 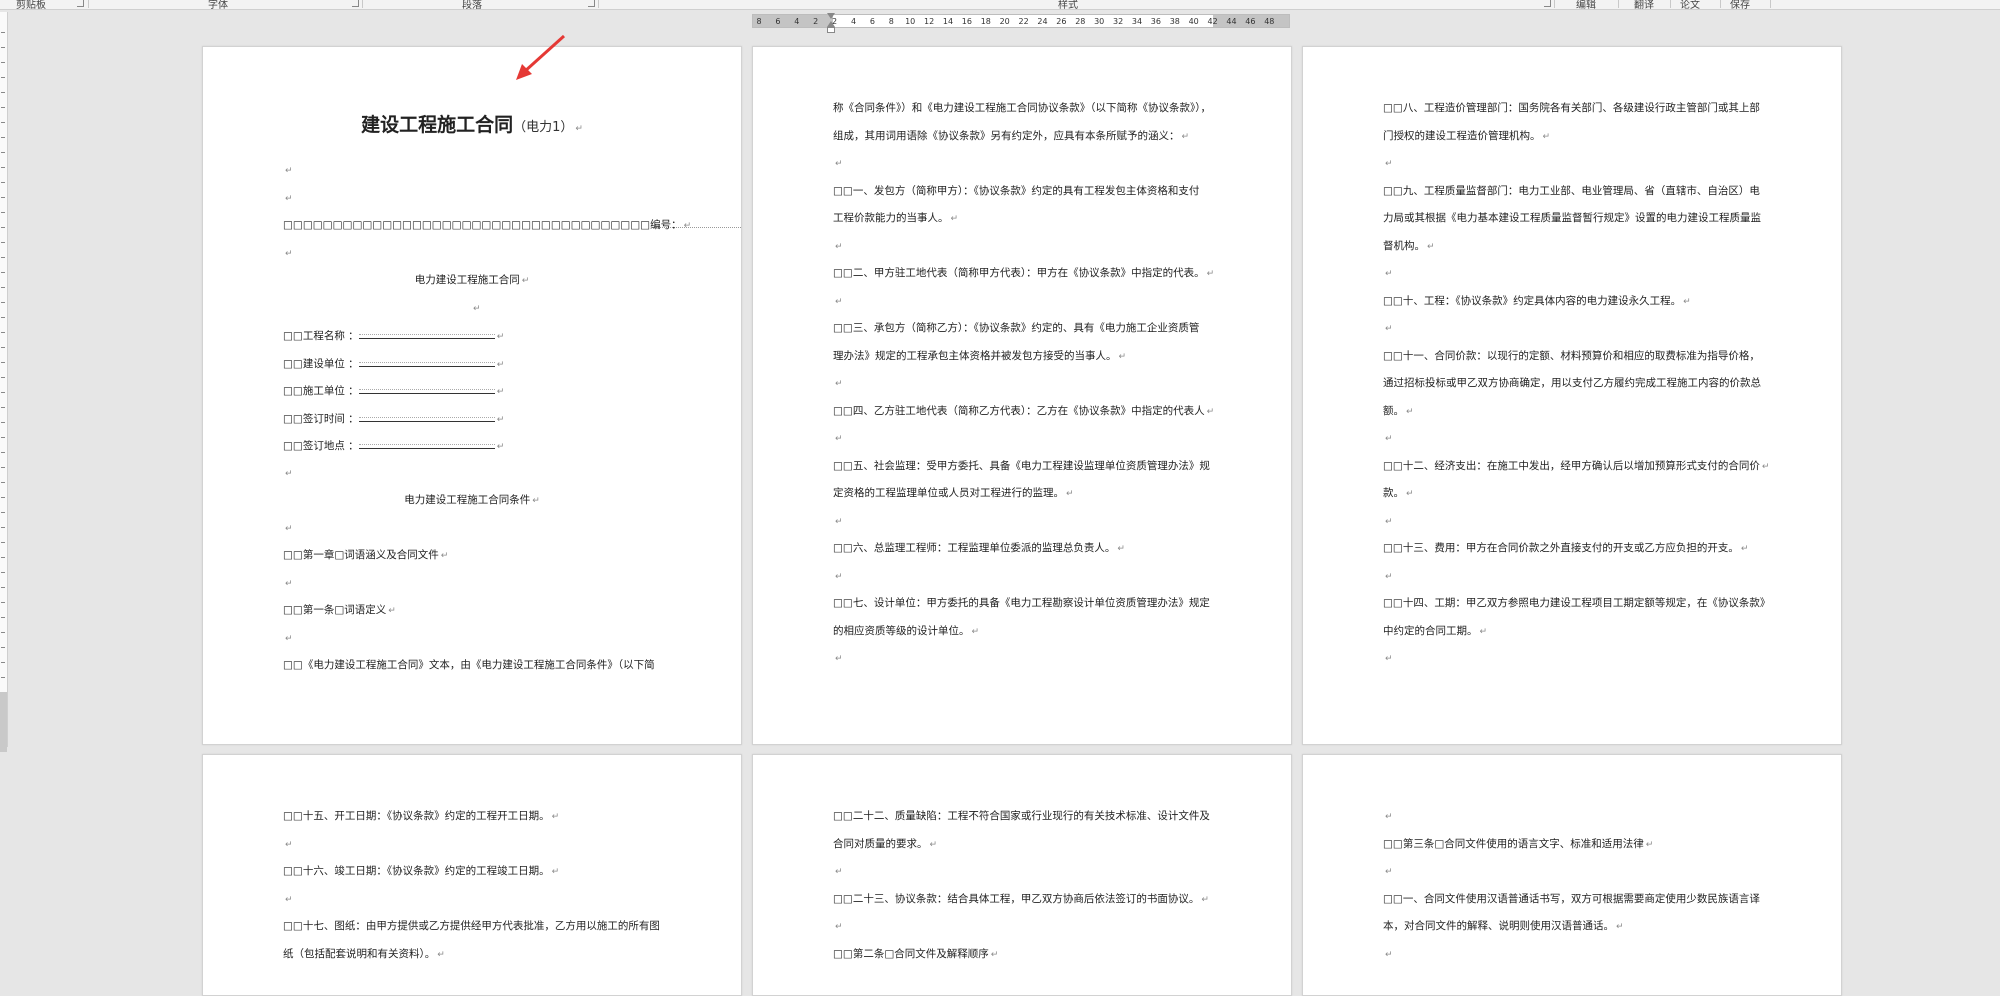 What do you see at coordinates (469, 665) in the screenshot?
I see `line-text: □□《电力建设工程施工合同》文本，由《电力建设工程施工合同条件》（以下简` at bounding box center [469, 665].